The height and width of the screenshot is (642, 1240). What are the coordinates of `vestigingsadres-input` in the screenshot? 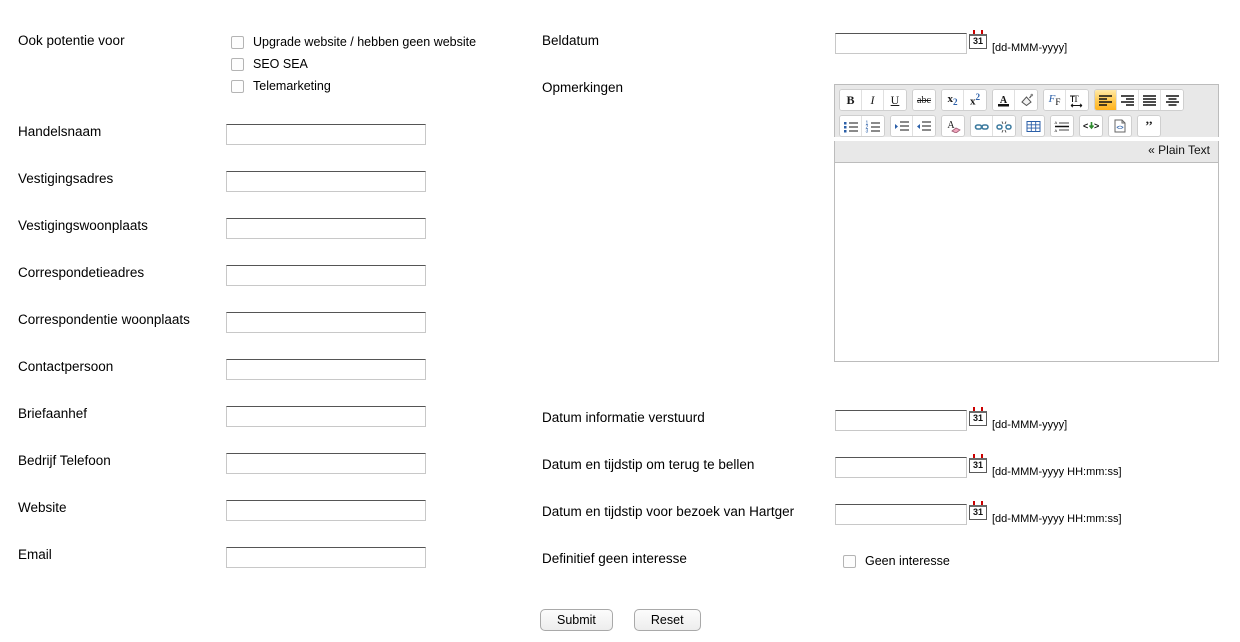 It's located at (326, 181).